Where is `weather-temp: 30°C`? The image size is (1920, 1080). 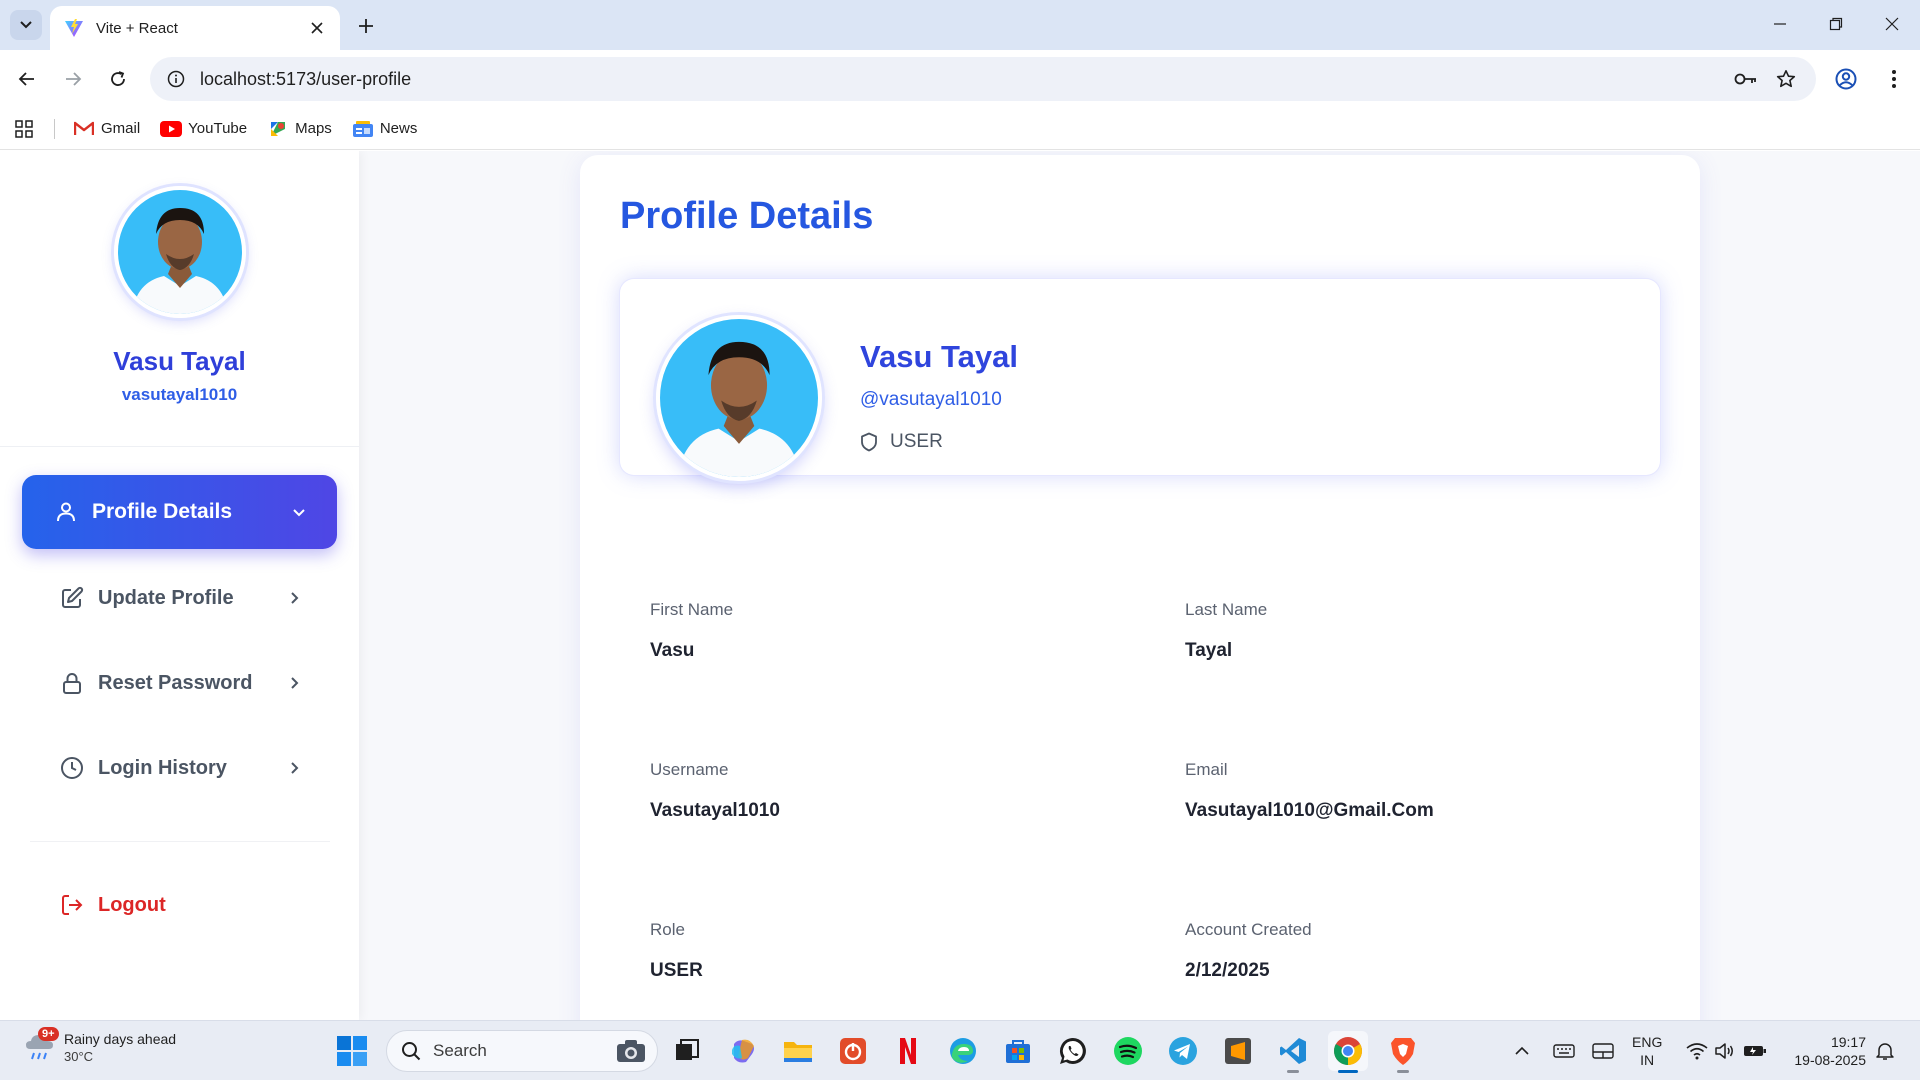 weather-temp: 30°C is located at coordinates (79, 1056).